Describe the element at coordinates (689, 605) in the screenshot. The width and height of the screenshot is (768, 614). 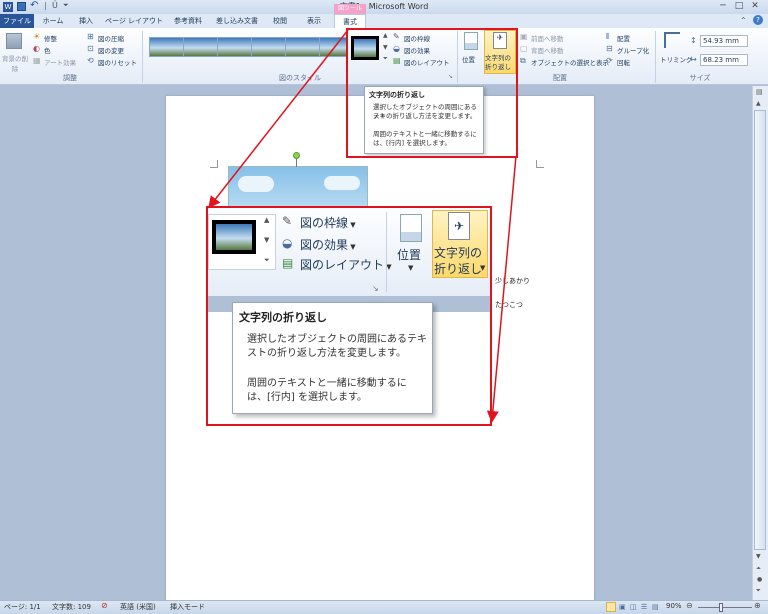
I see `zoom-out-icon: ⊖` at that location.